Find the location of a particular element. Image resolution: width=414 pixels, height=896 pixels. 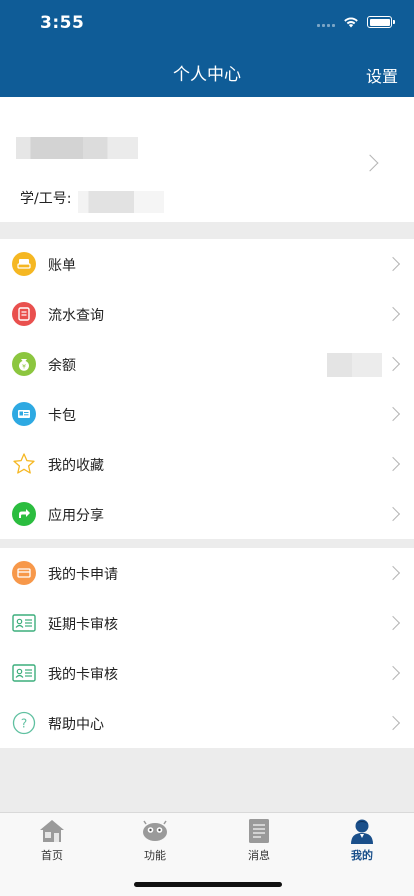

balance-value-redacted is located at coordinates (354, 365).